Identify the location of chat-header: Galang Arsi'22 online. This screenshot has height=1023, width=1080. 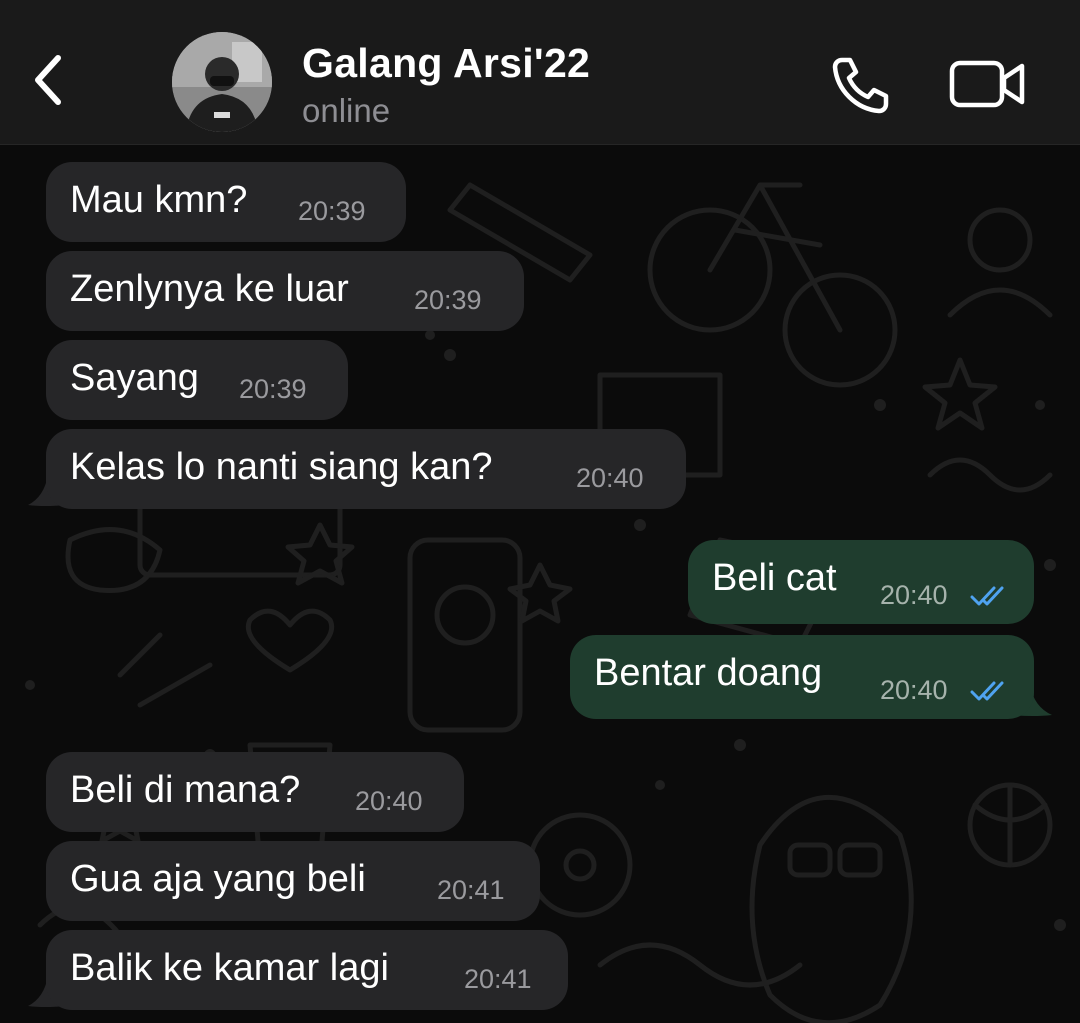
(540, 72).